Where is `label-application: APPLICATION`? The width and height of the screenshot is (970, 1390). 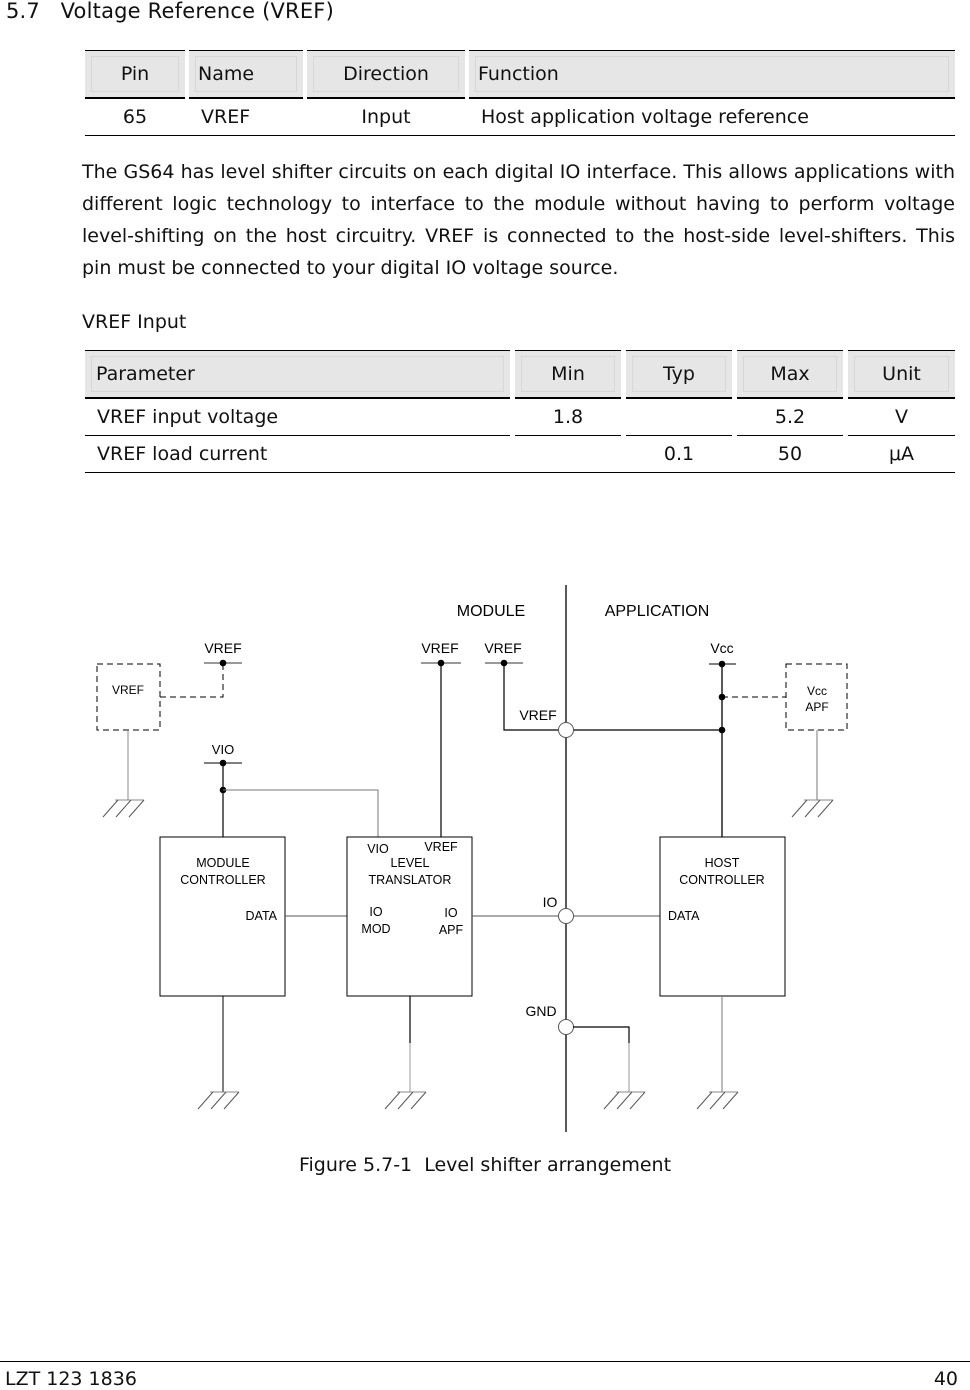 label-application: APPLICATION is located at coordinates (657, 611).